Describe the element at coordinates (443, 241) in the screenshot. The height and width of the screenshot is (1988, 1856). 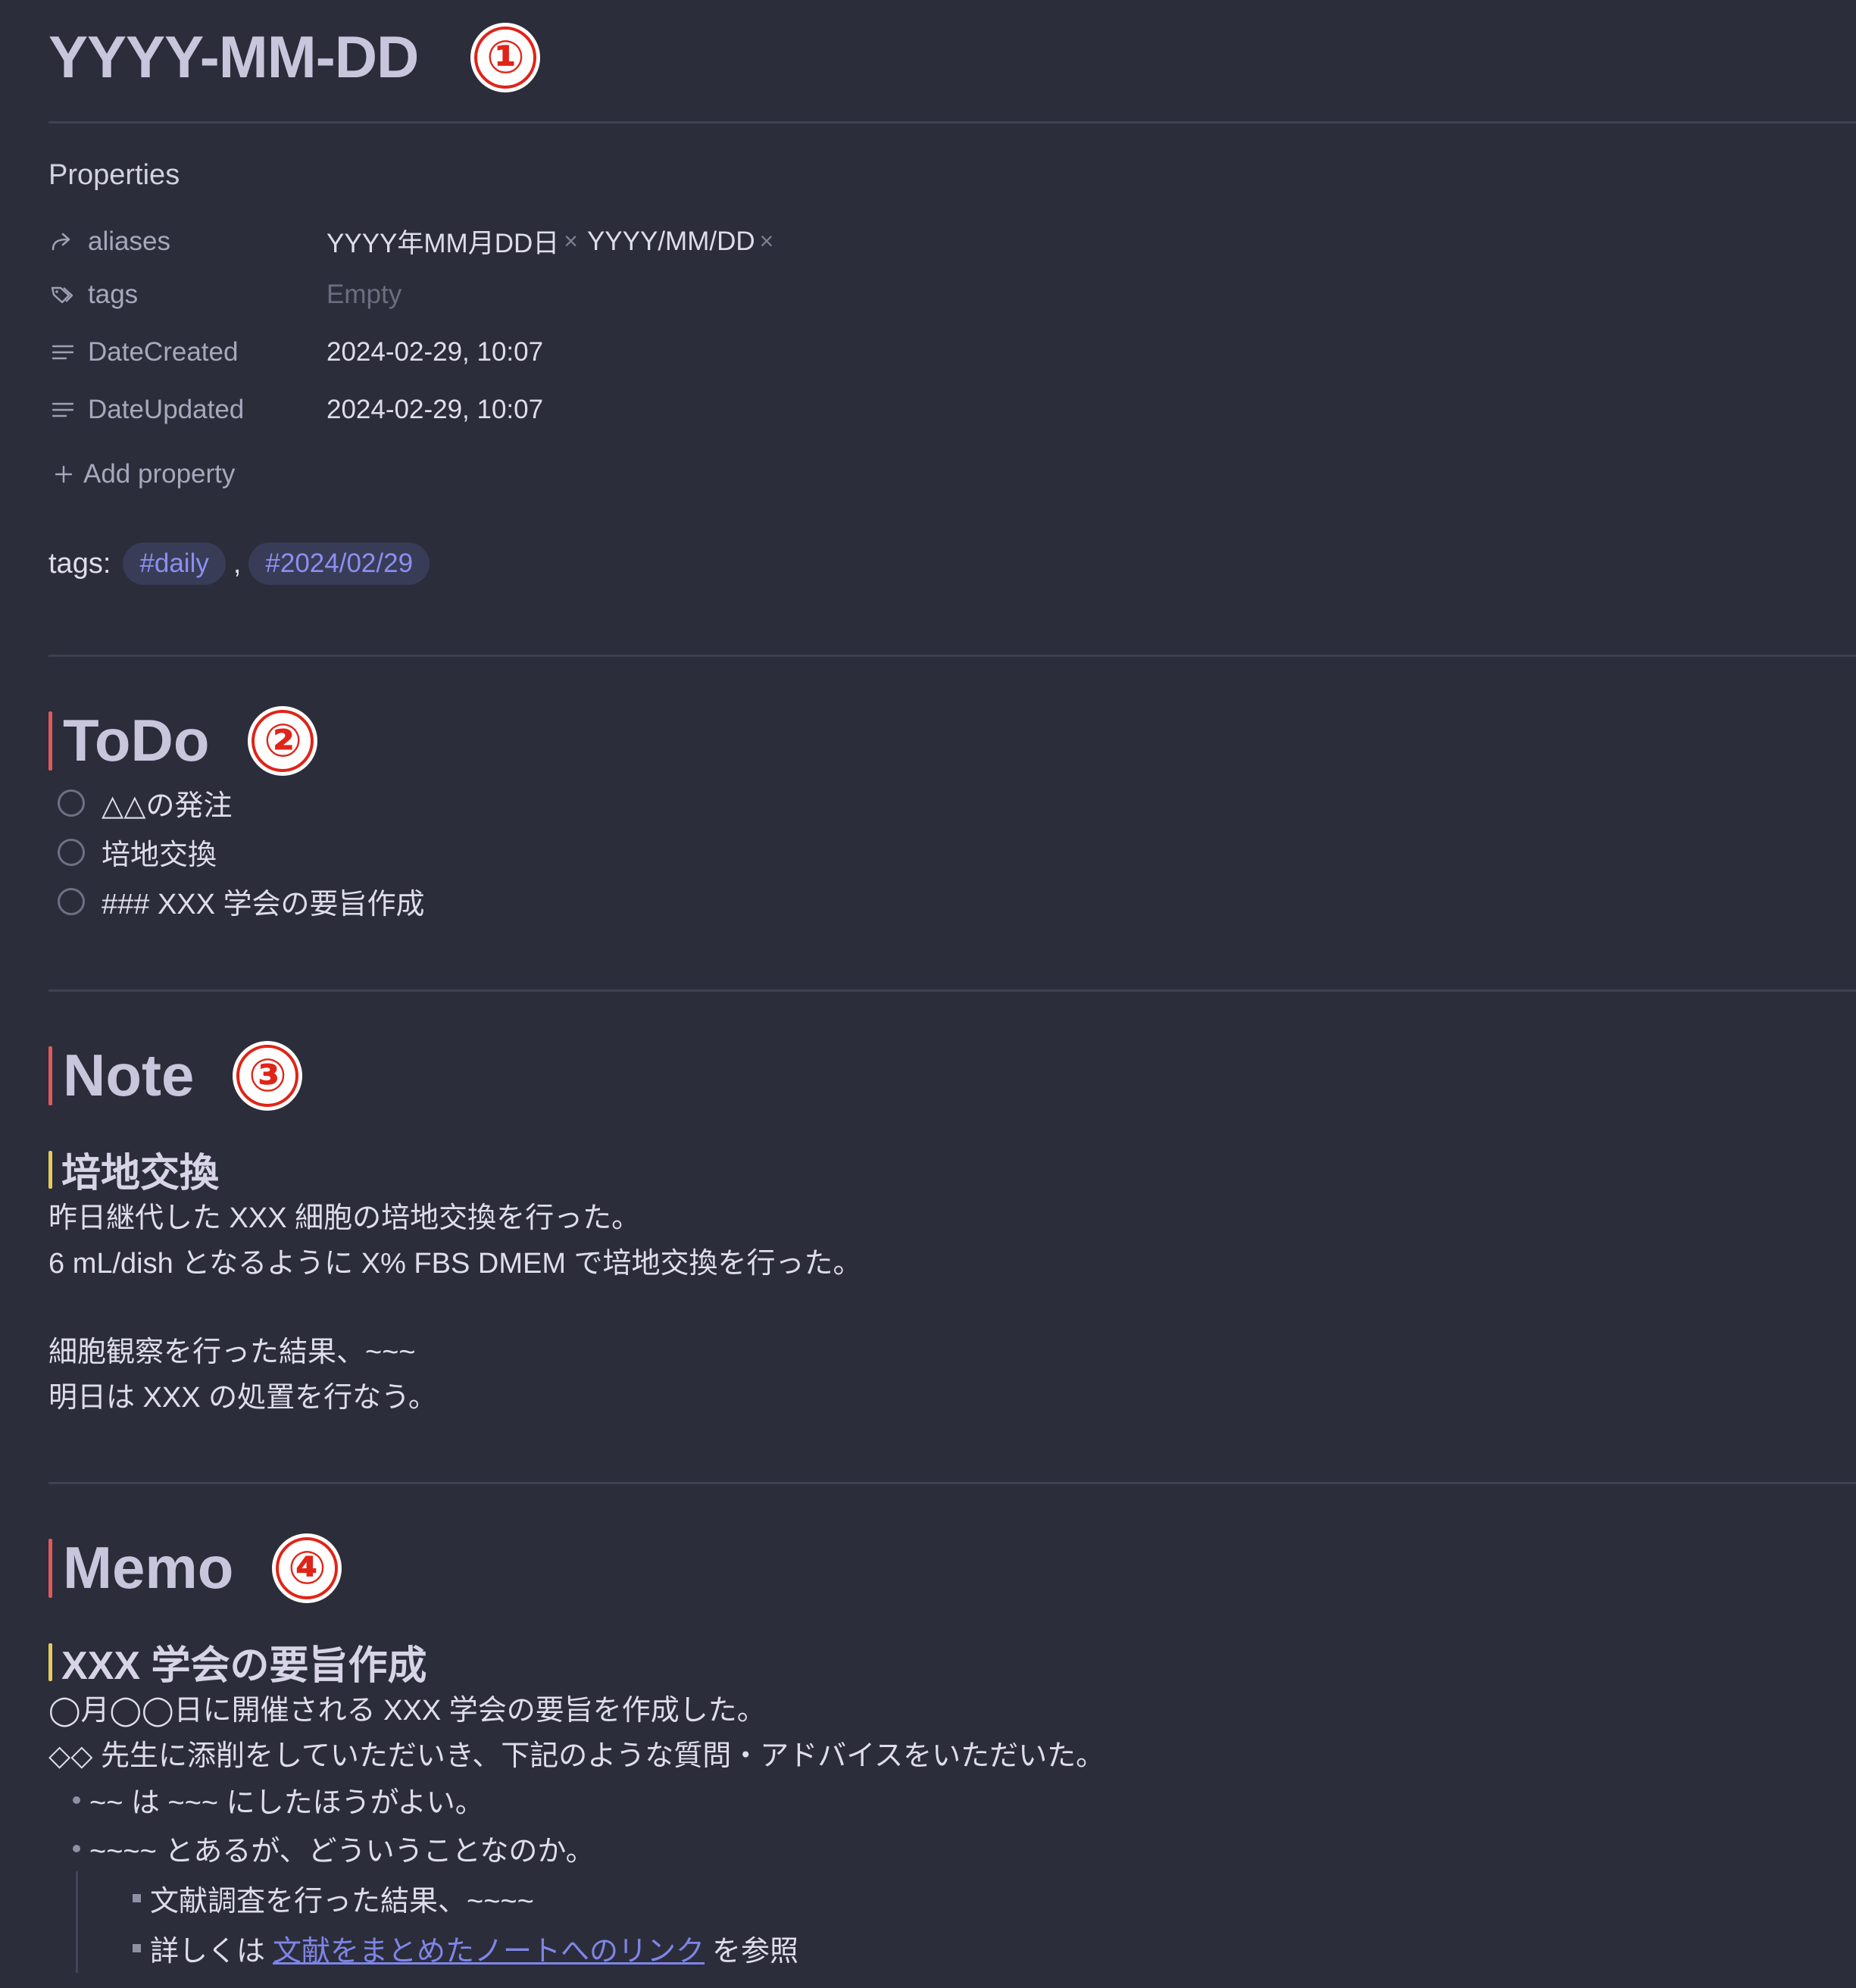
I see `alias-value: YYYY年MM月DD日` at that location.